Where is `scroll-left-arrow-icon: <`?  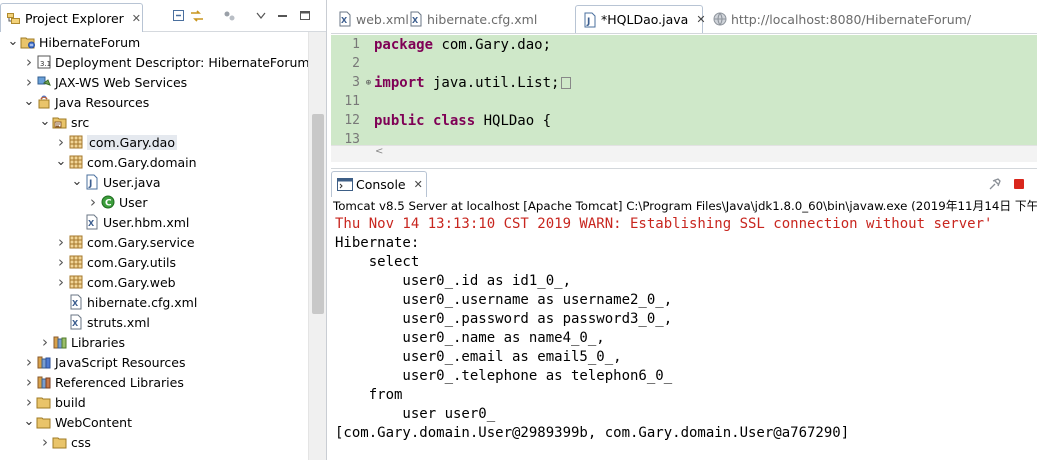
scroll-left-arrow-icon: < is located at coordinates (379, 151).